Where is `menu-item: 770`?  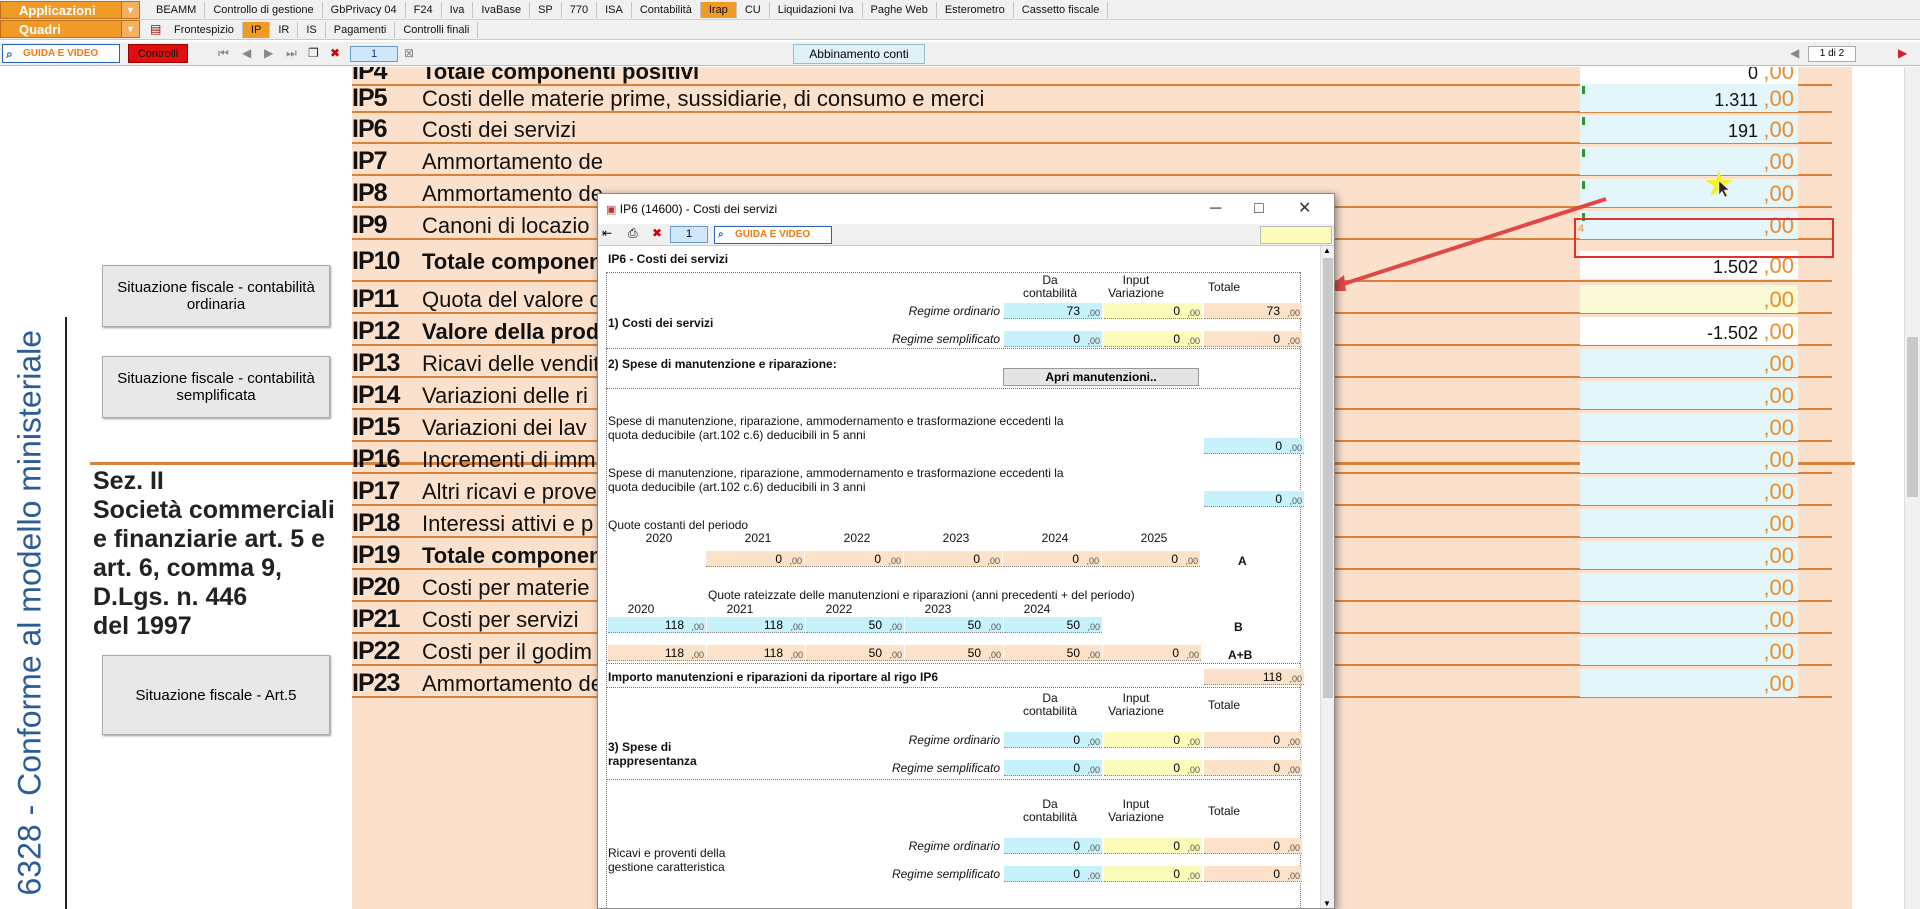 menu-item: 770 is located at coordinates (580, 10).